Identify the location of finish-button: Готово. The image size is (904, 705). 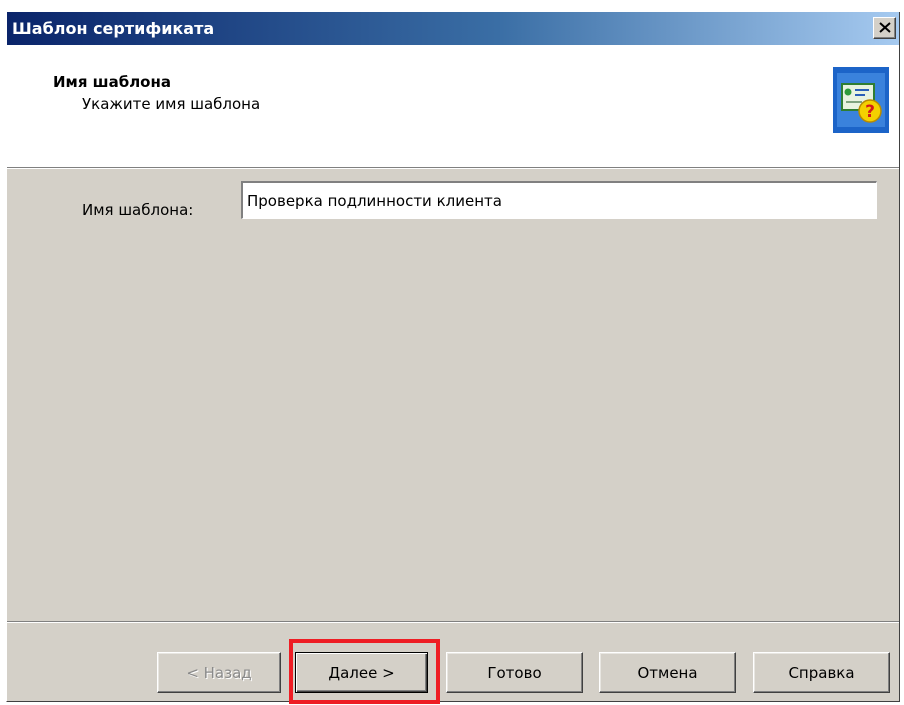
(514, 672).